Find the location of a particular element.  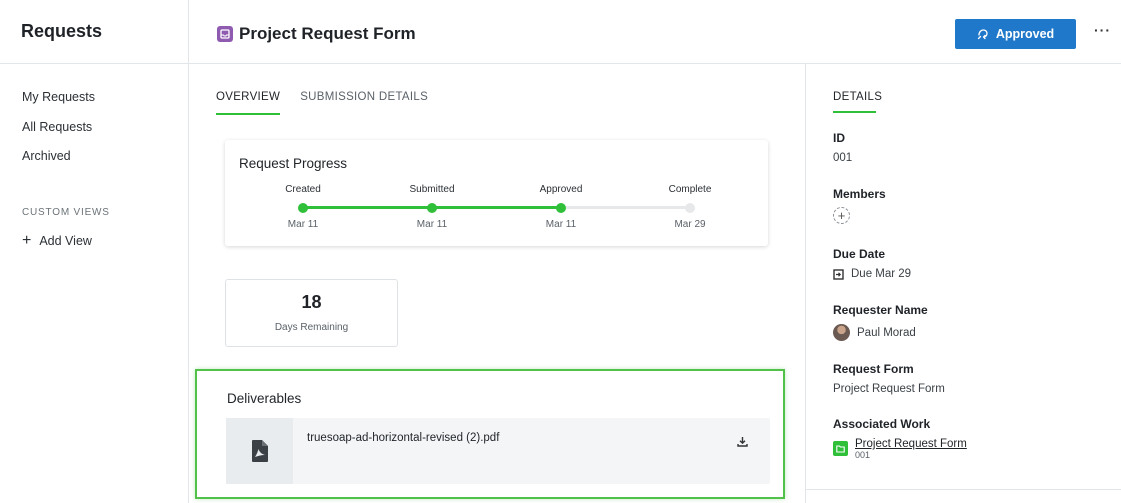

field-requester: Requester Name Paul Morad is located at coordinates (880, 322).